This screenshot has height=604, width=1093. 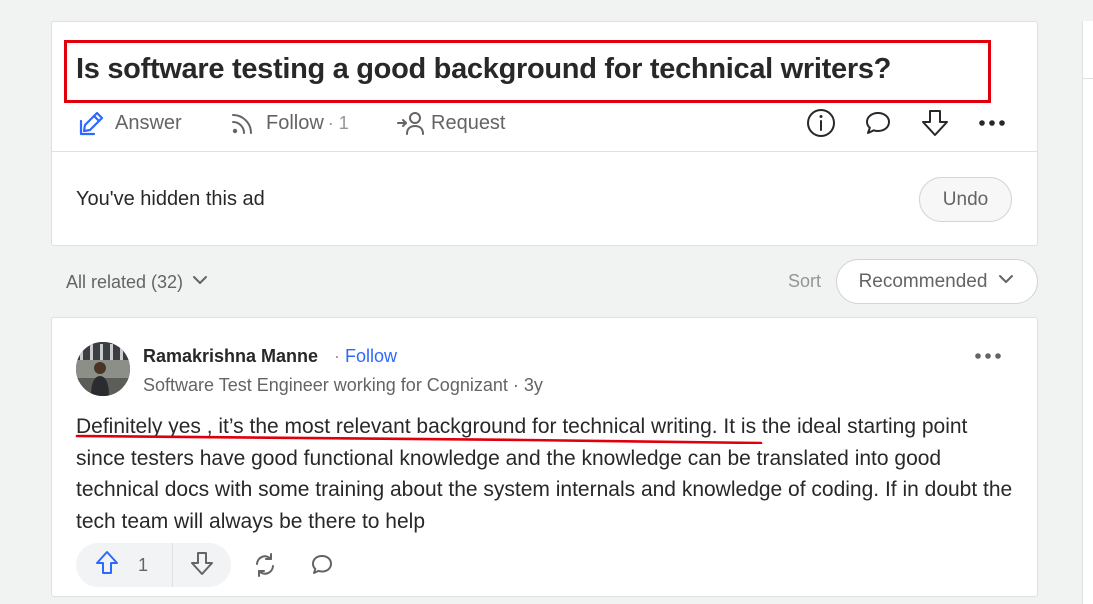 I want to click on request-label: Request, so click(x=468, y=122).